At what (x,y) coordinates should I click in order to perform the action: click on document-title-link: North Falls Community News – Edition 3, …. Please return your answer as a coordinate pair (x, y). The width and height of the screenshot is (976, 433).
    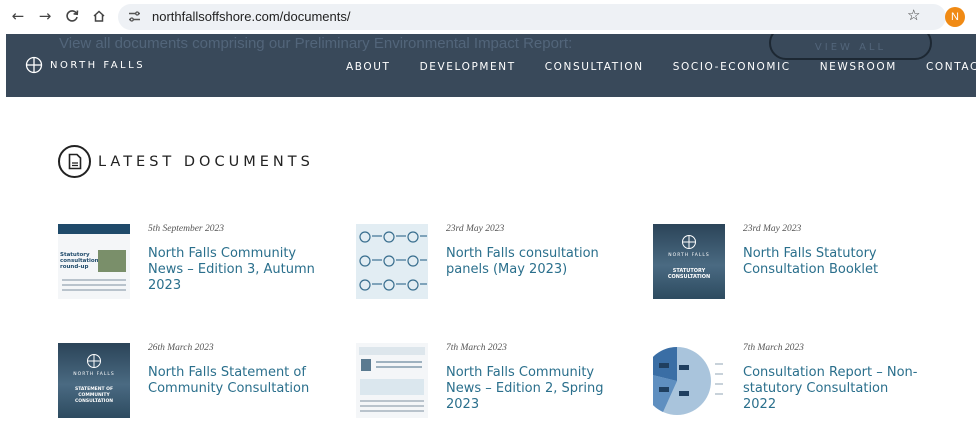
    Looking at the image, I should click on (238, 270).